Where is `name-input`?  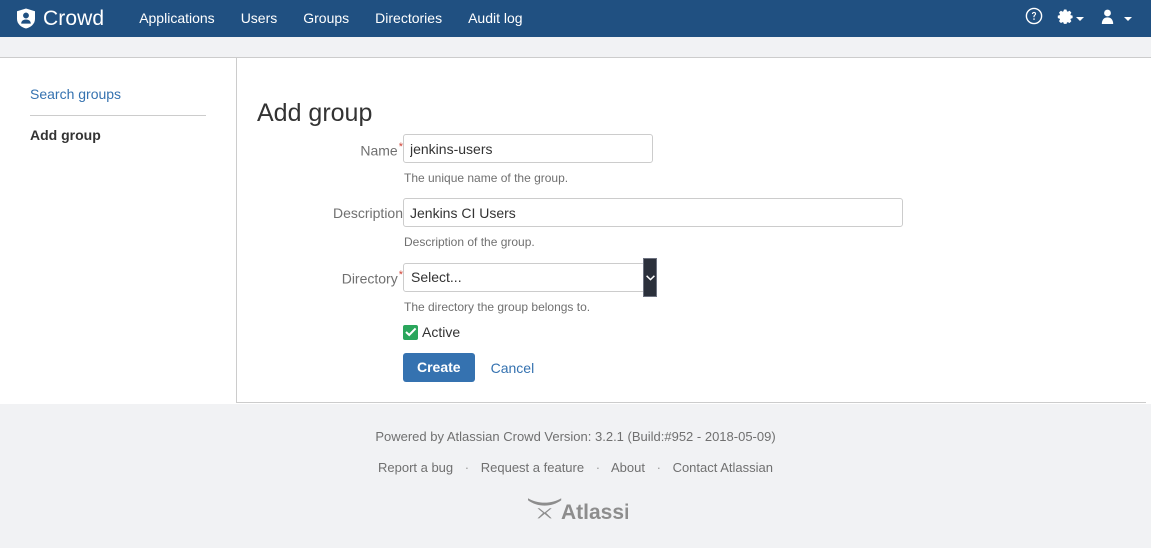 name-input is located at coordinates (528, 148).